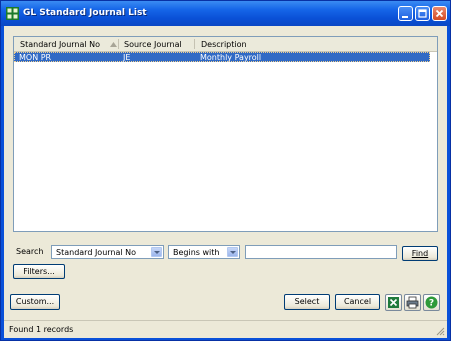 The width and height of the screenshot is (461, 343). What do you see at coordinates (456, 171) in the screenshot?
I see `desktop-background` at bounding box center [456, 171].